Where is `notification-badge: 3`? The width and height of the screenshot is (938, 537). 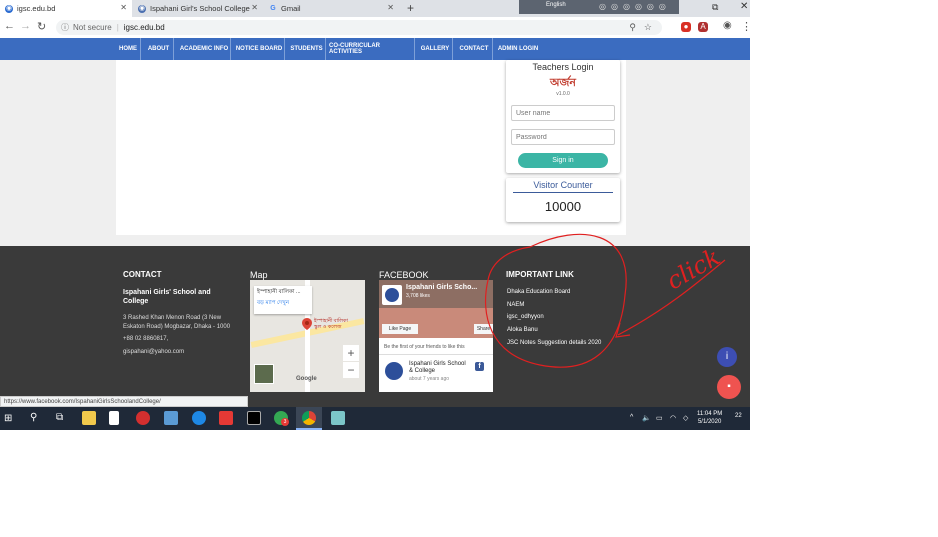
notification-badge: 3 is located at coordinates (285, 422).